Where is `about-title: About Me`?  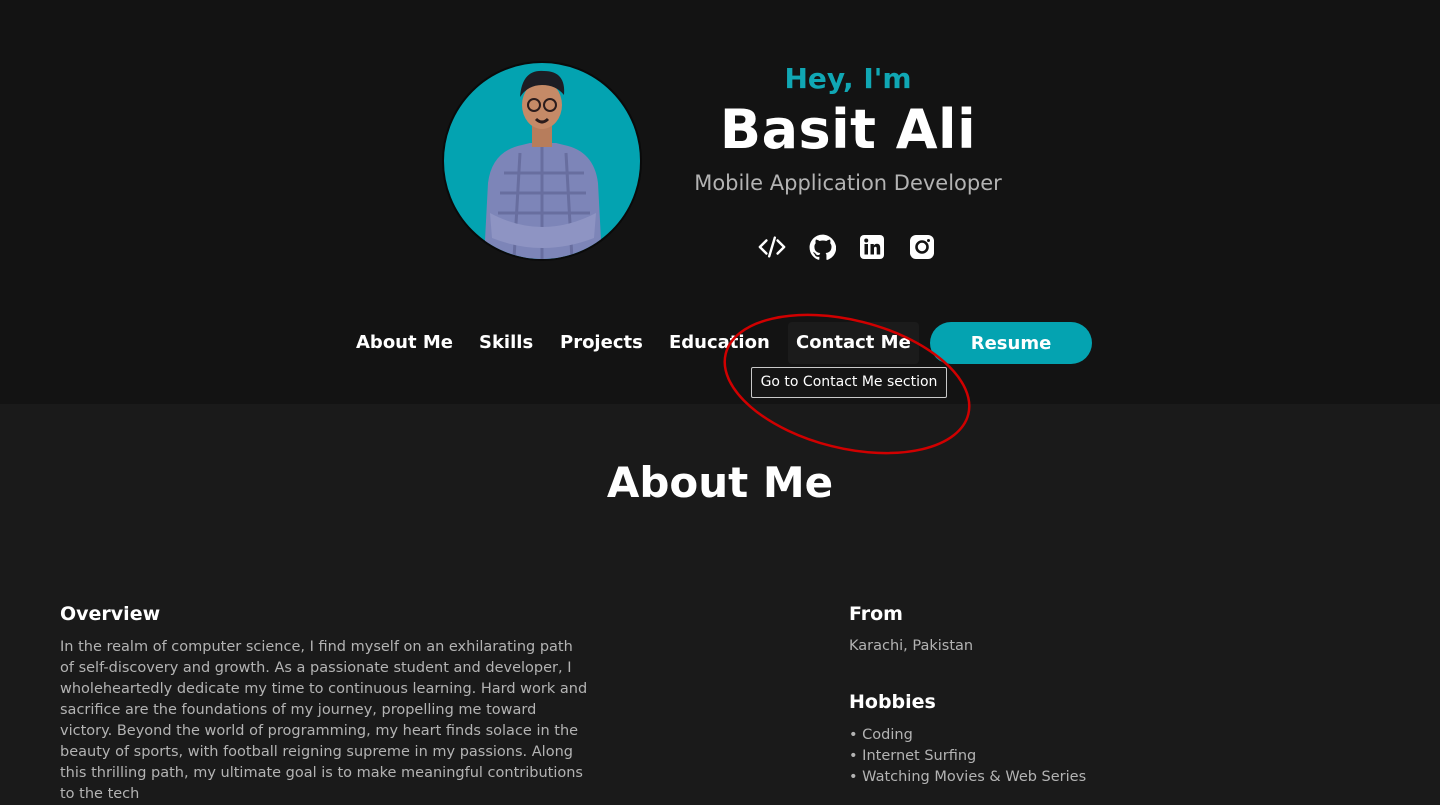
about-title: About Me is located at coordinates (720, 482).